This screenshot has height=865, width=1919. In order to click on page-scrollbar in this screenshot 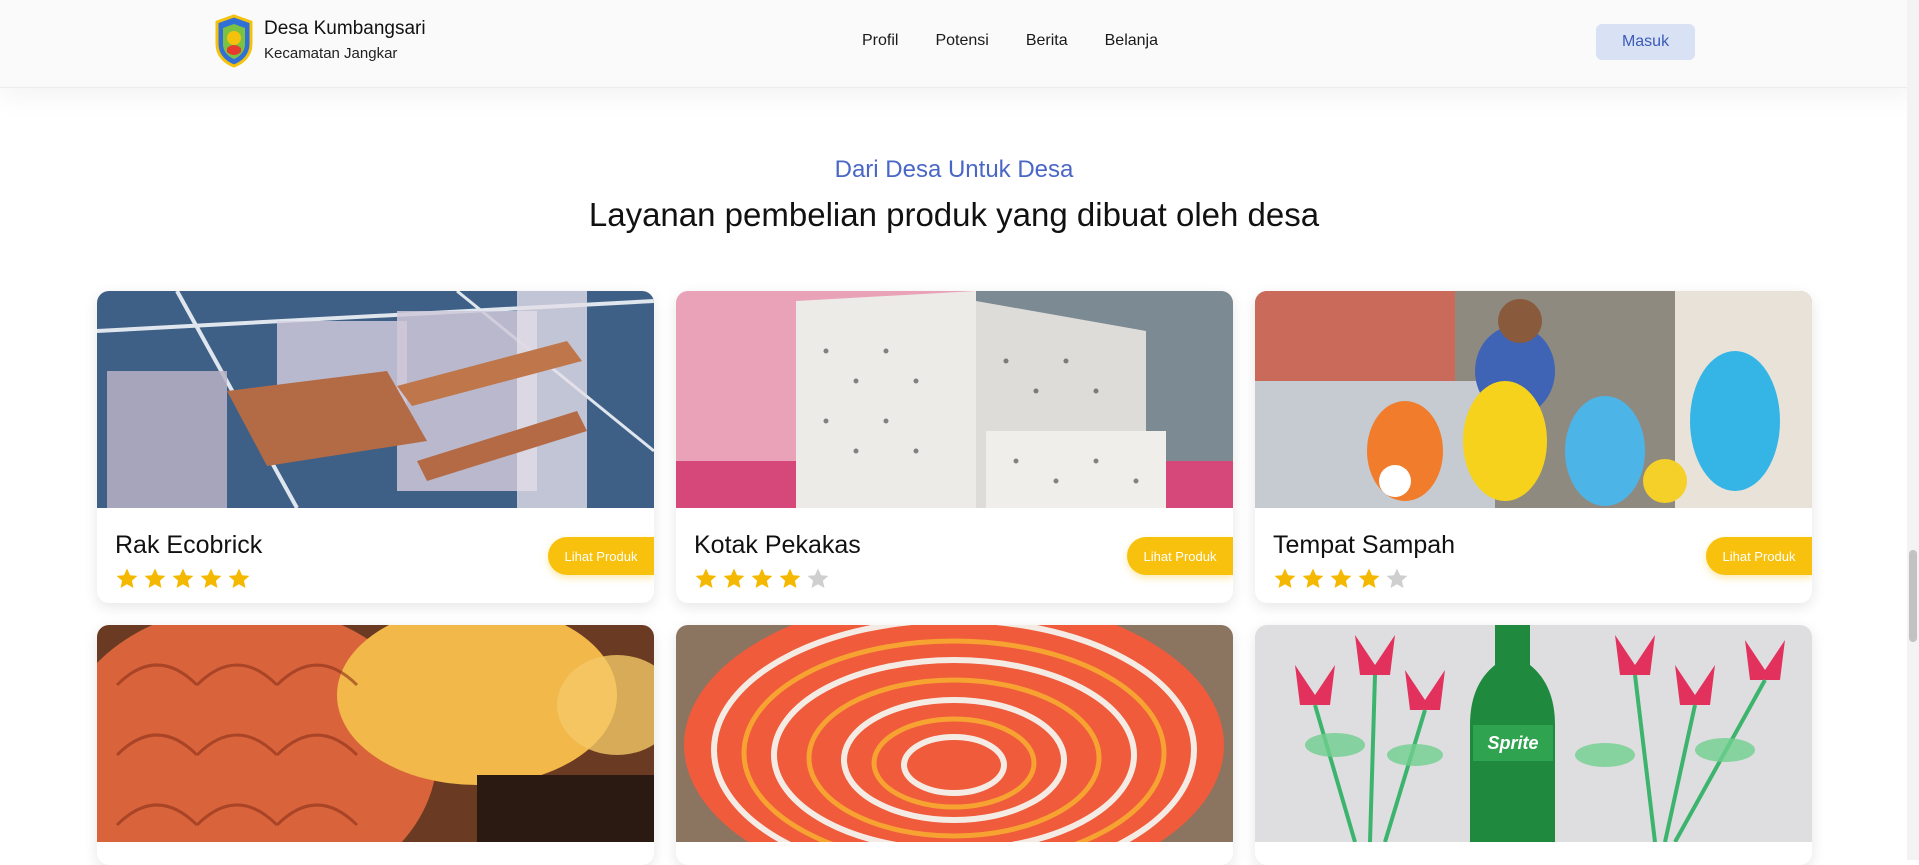, I will do `click(1913, 430)`.